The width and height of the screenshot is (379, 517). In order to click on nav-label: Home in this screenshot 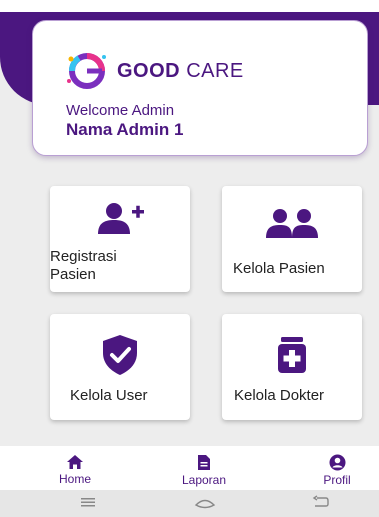, I will do `click(74, 479)`.